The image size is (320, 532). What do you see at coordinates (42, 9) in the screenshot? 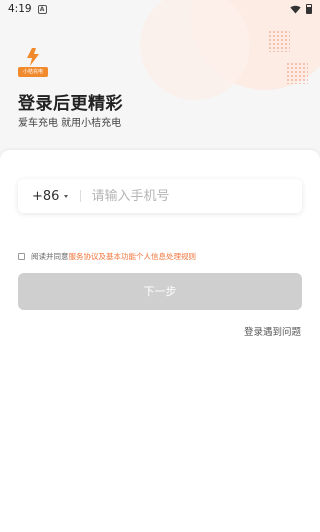
I see `notification-icon: A` at bounding box center [42, 9].